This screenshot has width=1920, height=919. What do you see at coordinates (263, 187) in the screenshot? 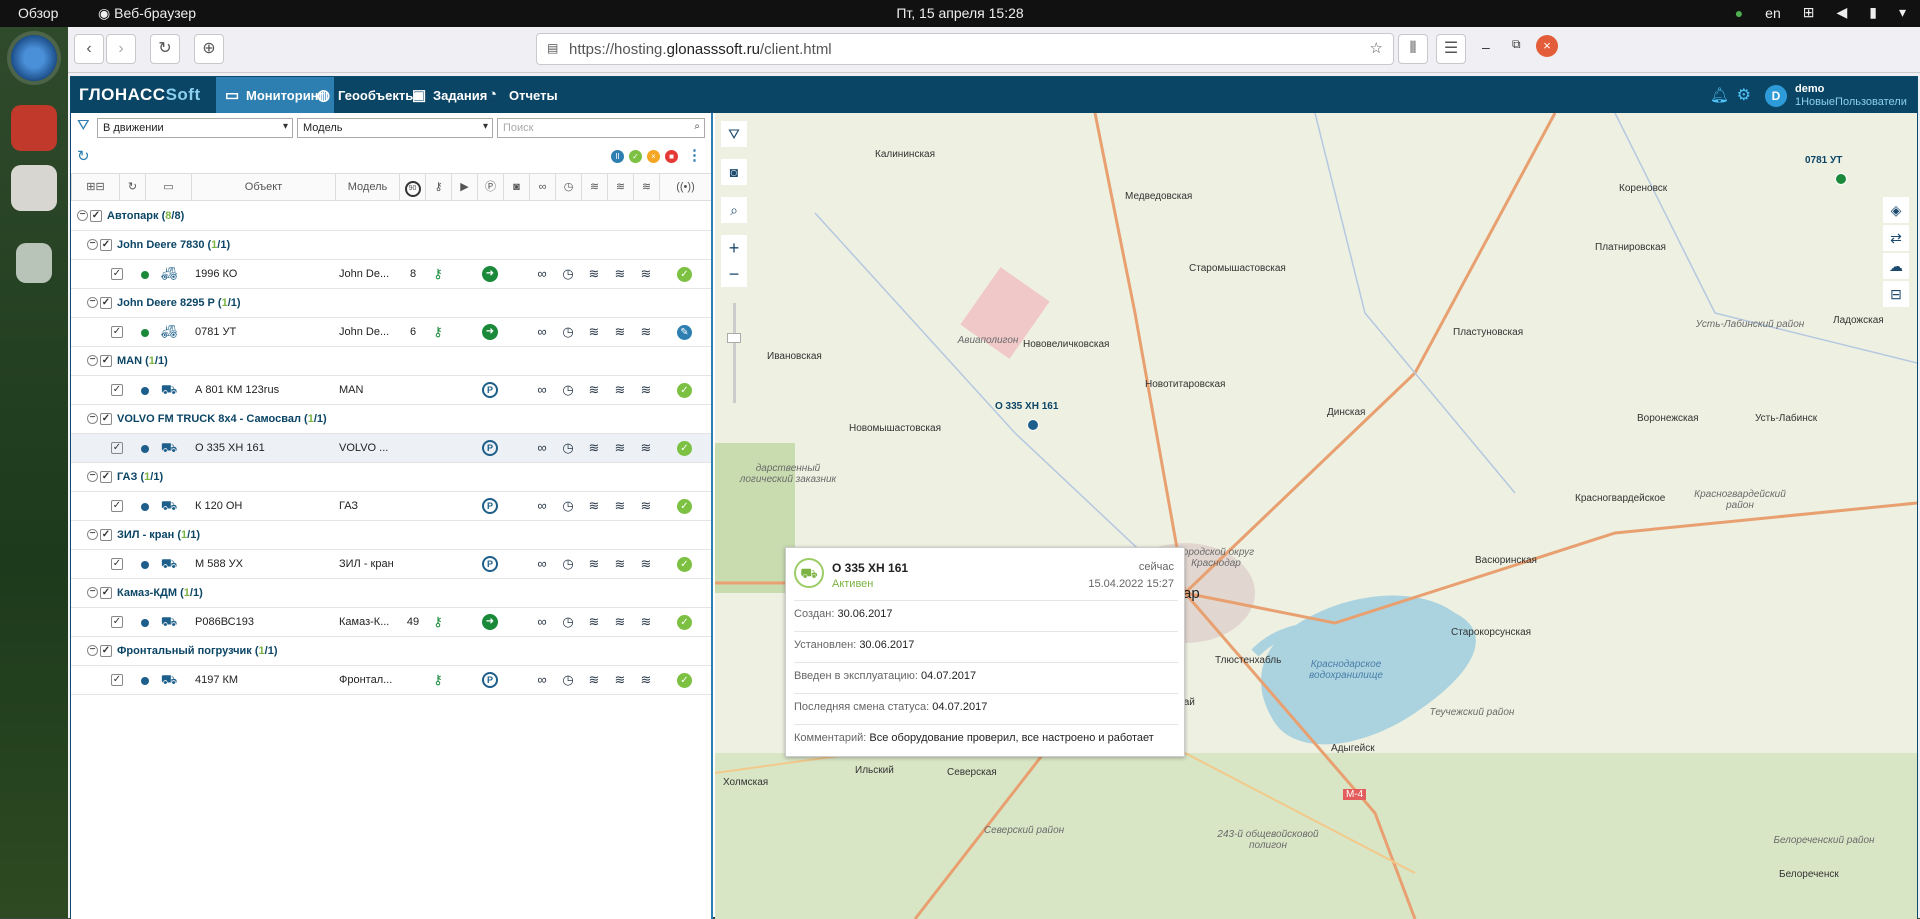
I see `object-column-header: Объект` at bounding box center [263, 187].